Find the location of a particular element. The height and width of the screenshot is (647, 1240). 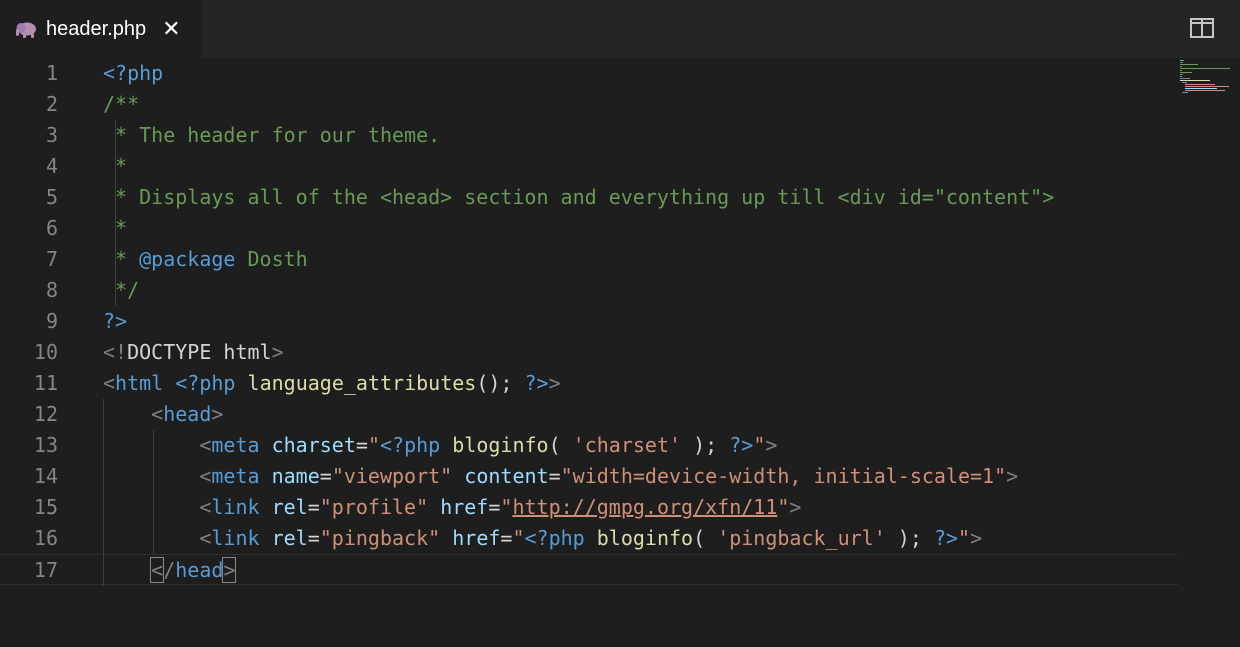

line-number: 5 is located at coordinates (51, 197).